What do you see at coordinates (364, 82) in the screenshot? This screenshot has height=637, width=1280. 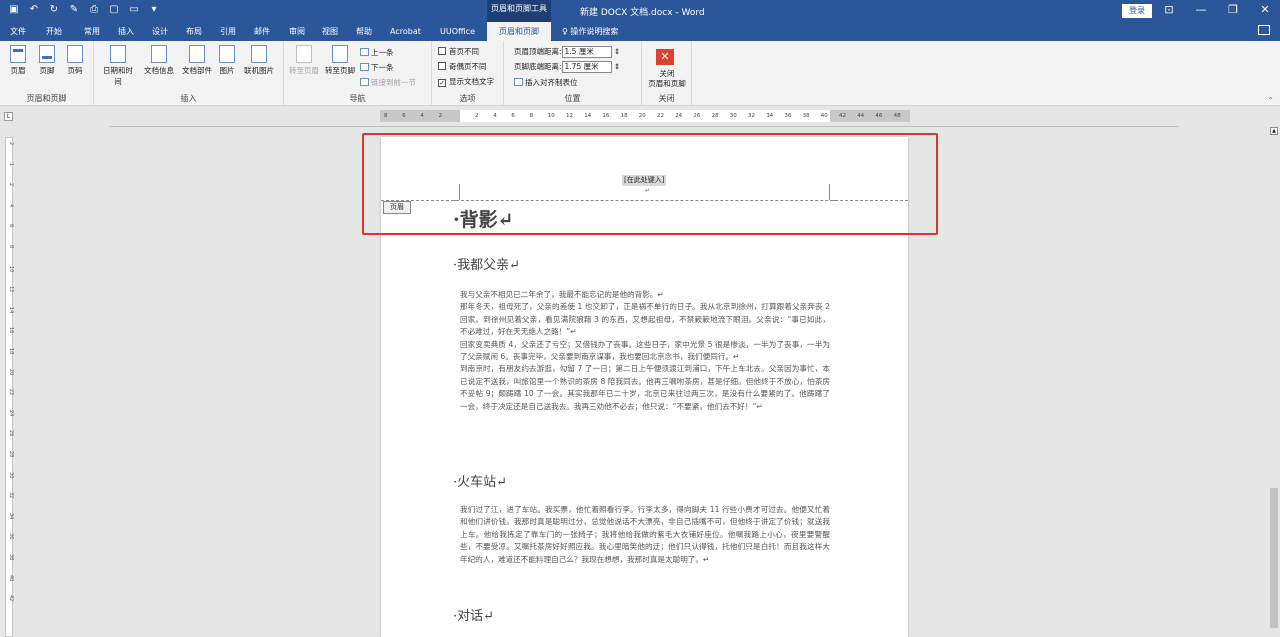 I see `link-icon` at bounding box center [364, 82].